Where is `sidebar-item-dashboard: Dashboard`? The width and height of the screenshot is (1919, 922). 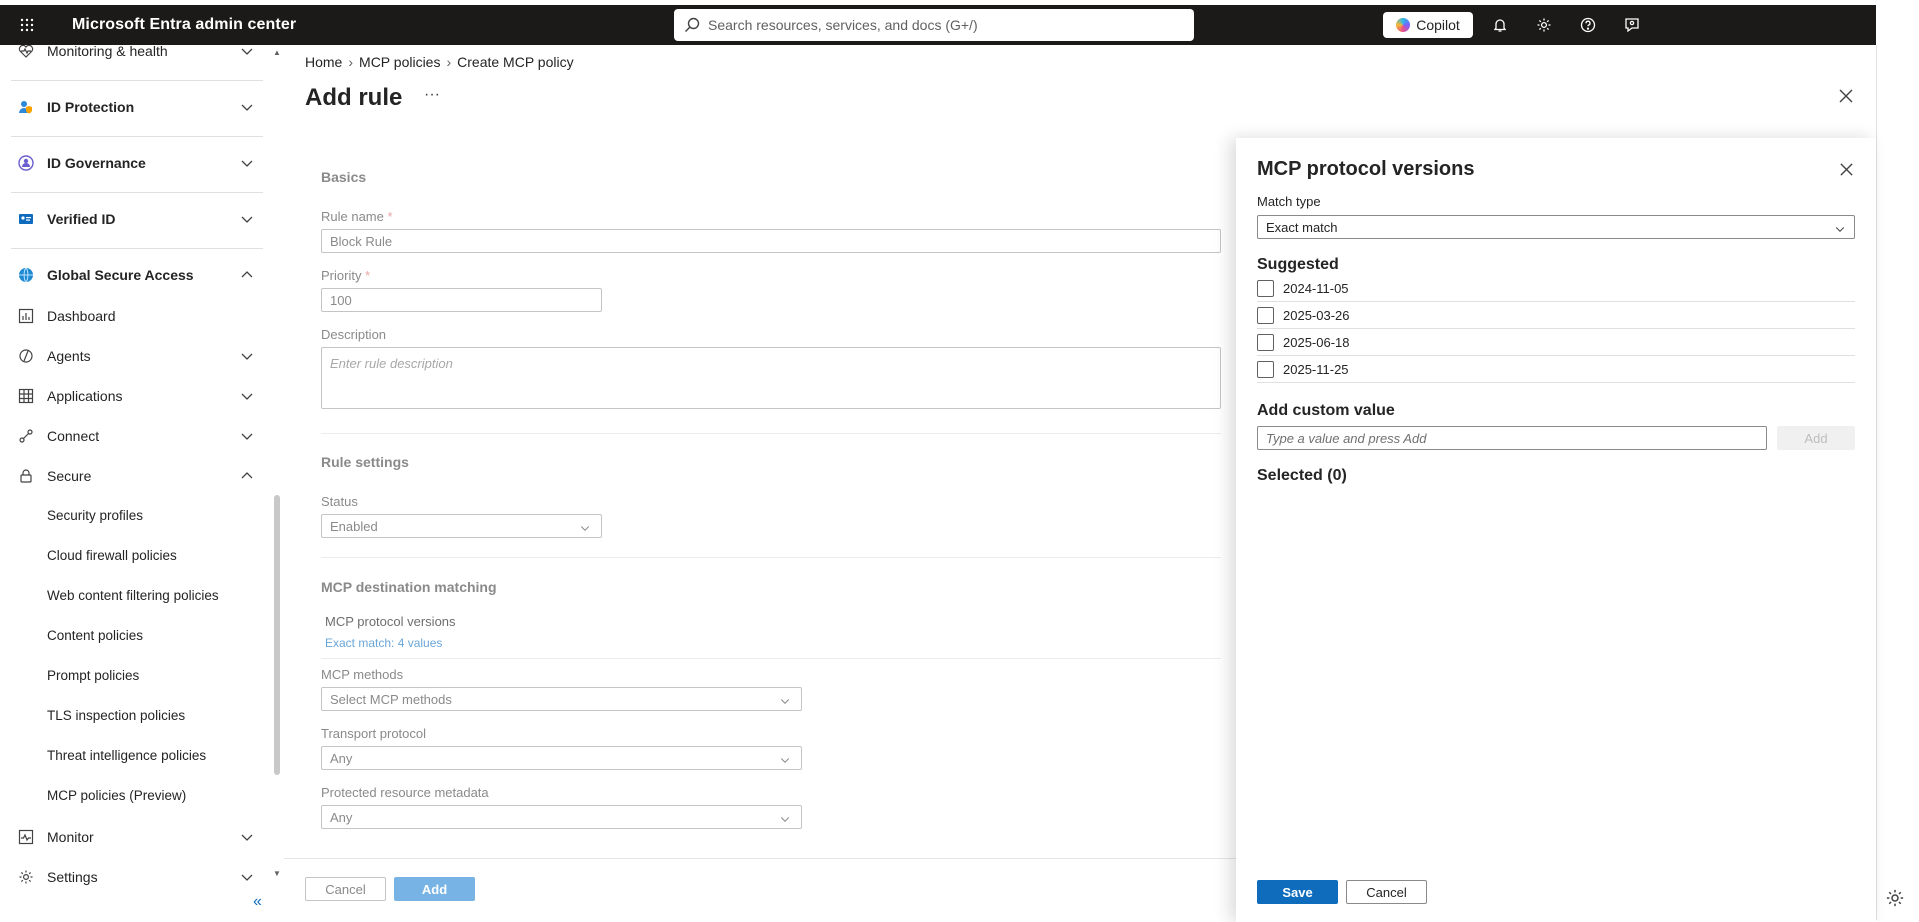
sidebar-item-dashboard: Dashboard is located at coordinates (134, 316).